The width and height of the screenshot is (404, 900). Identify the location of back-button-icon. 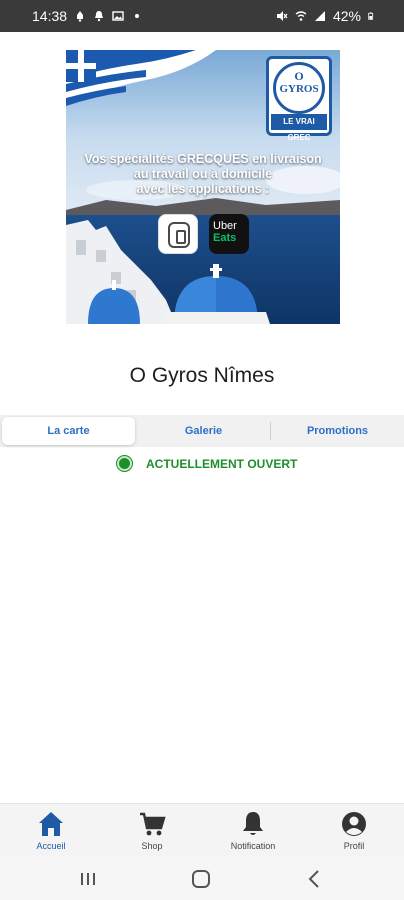
(315, 879).